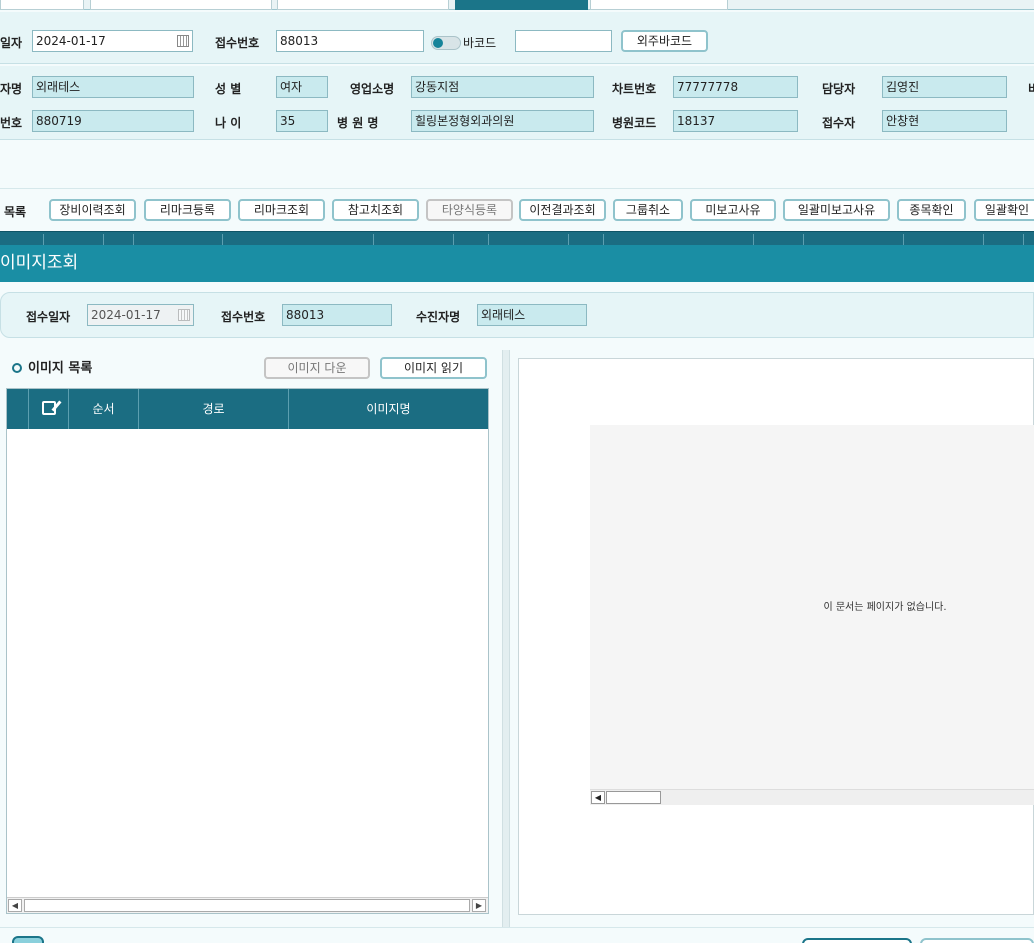 The width and height of the screenshot is (1034, 943). What do you see at coordinates (214, 409) in the screenshot?
I see `path-column-header: 경로` at bounding box center [214, 409].